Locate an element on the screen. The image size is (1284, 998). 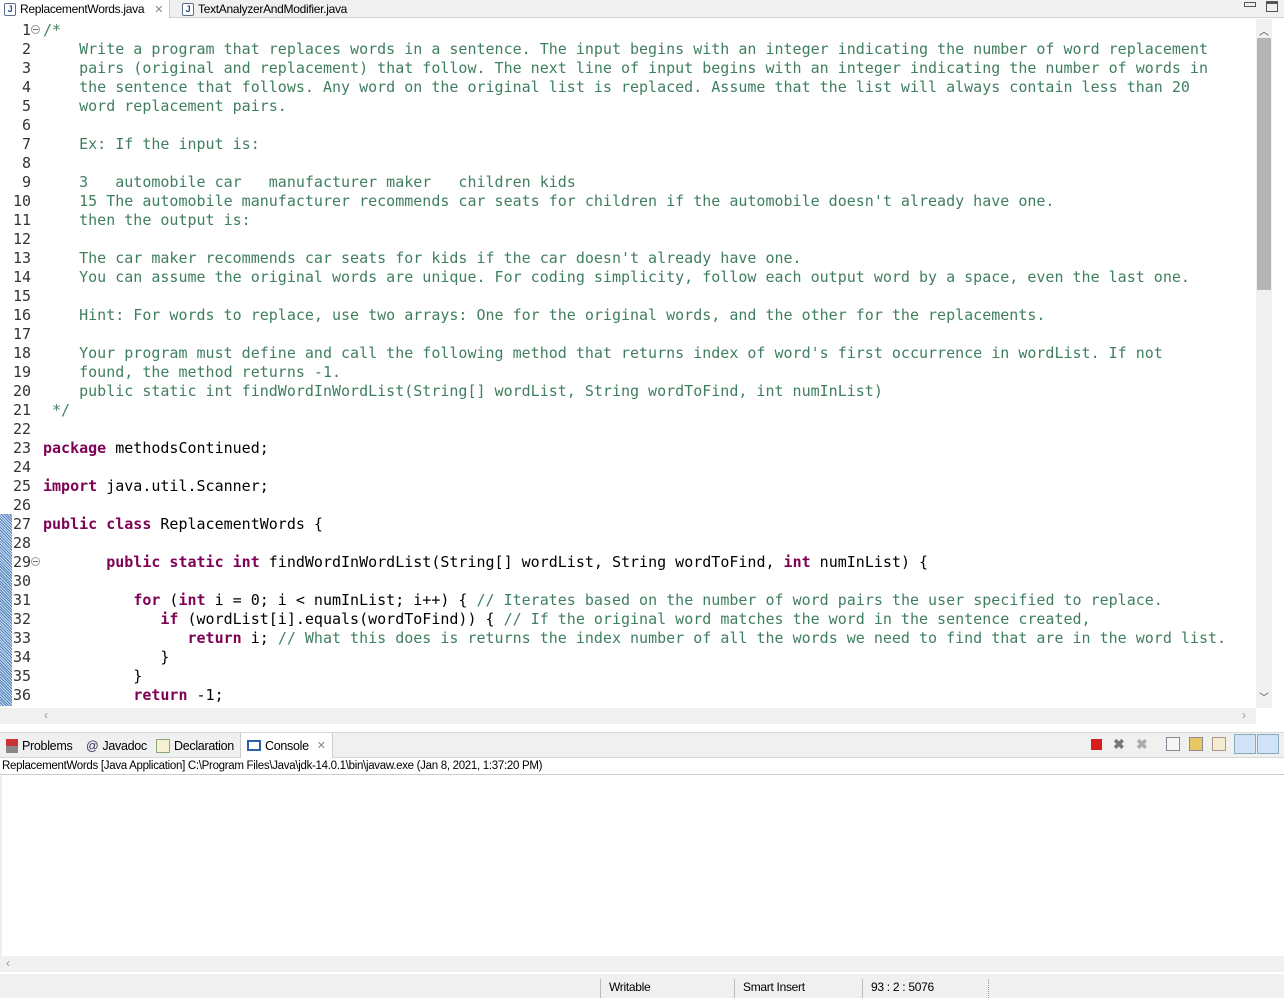
code-token: ReplacementWords { is located at coordinates (237, 524).